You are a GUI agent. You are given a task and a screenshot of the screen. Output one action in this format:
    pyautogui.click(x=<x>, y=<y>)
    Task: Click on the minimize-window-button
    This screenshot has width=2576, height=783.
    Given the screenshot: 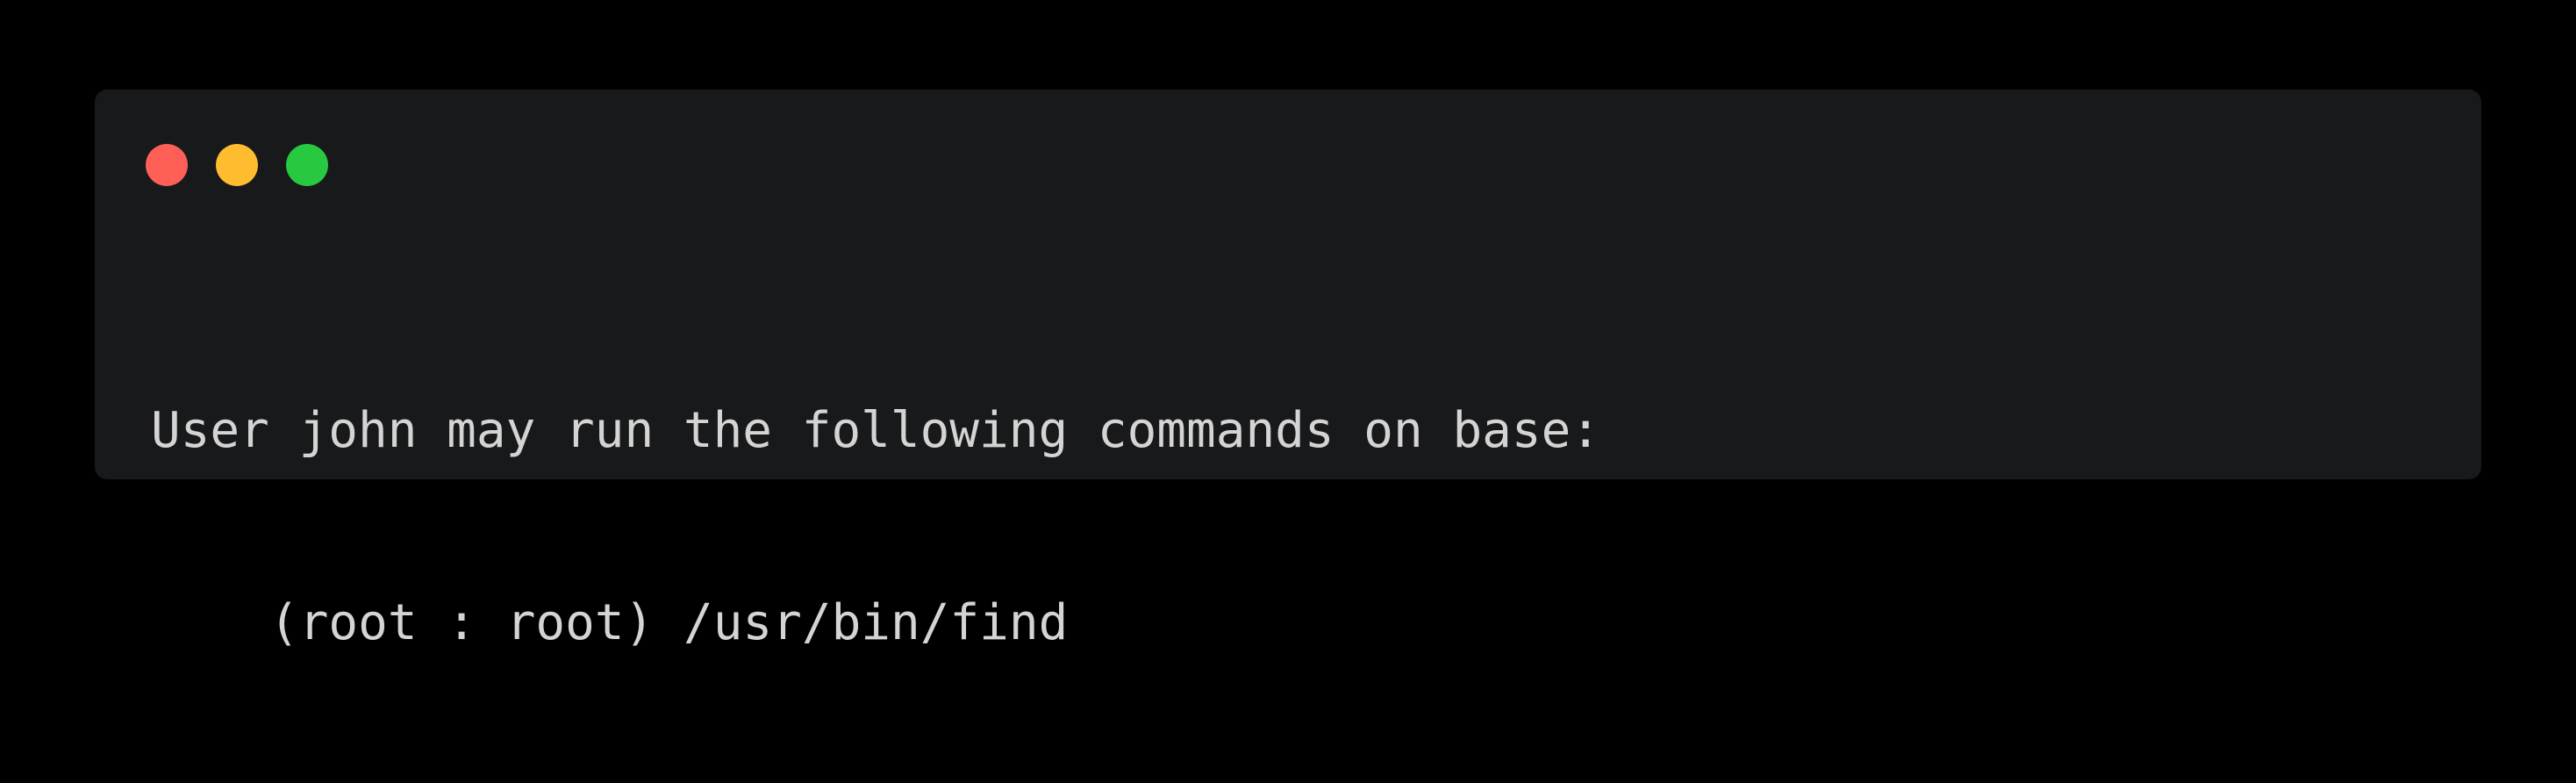 What is the action you would take?
    pyautogui.click(x=237, y=165)
    